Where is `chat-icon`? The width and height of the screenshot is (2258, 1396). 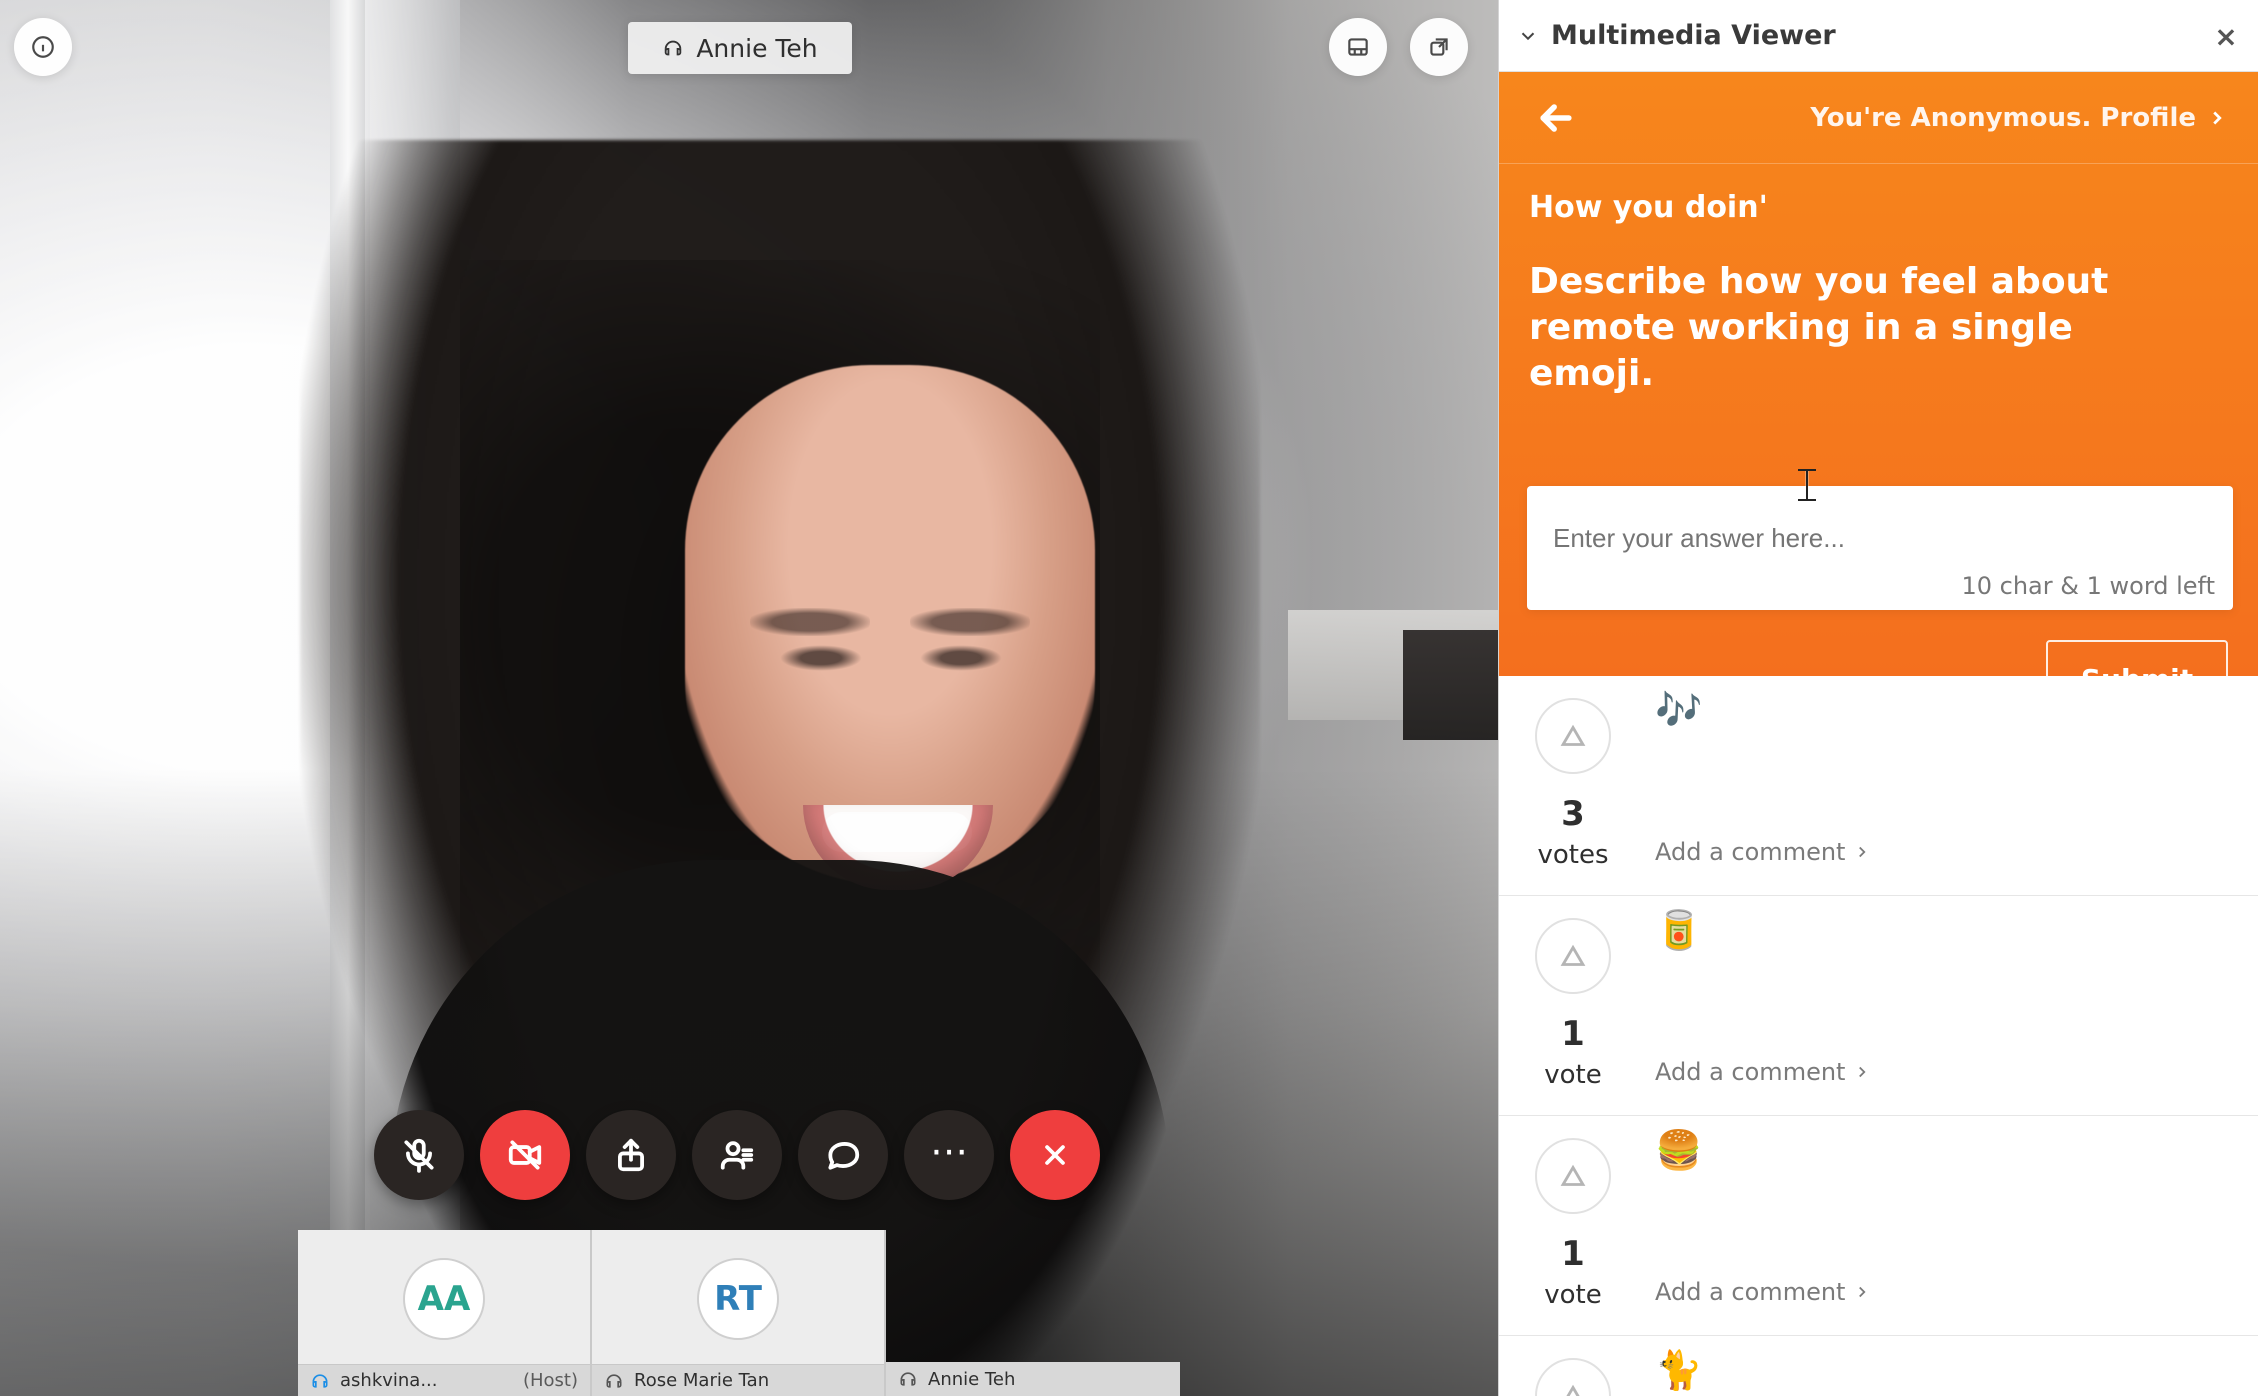
chat-icon is located at coordinates (844, 1156).